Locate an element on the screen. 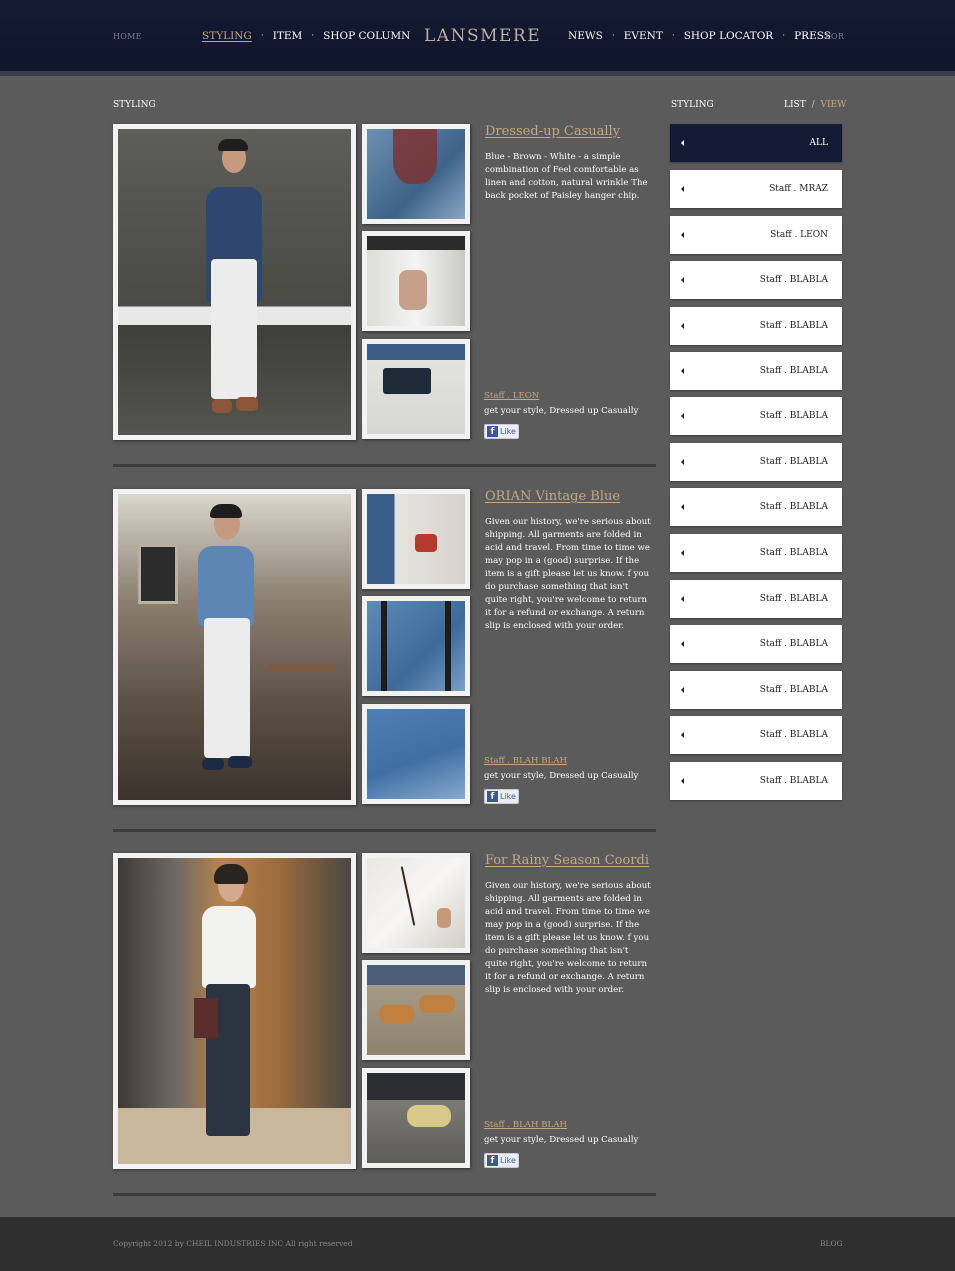 The height and width of the screenshot is (1271, 955). nav-shop-locator-link: SHOP LOCATOR is located at coordinates (729, 36).